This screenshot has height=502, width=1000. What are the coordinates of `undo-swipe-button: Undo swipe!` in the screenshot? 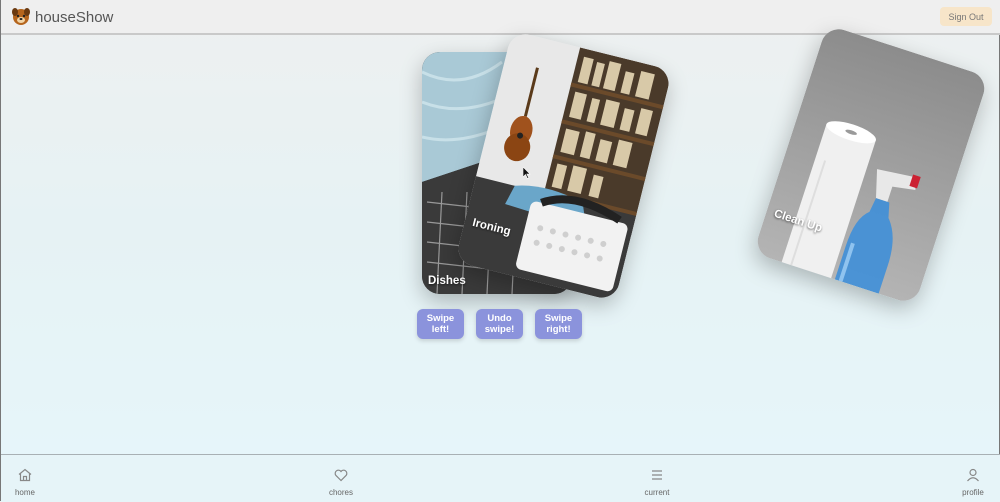 It's located at (499, 324).